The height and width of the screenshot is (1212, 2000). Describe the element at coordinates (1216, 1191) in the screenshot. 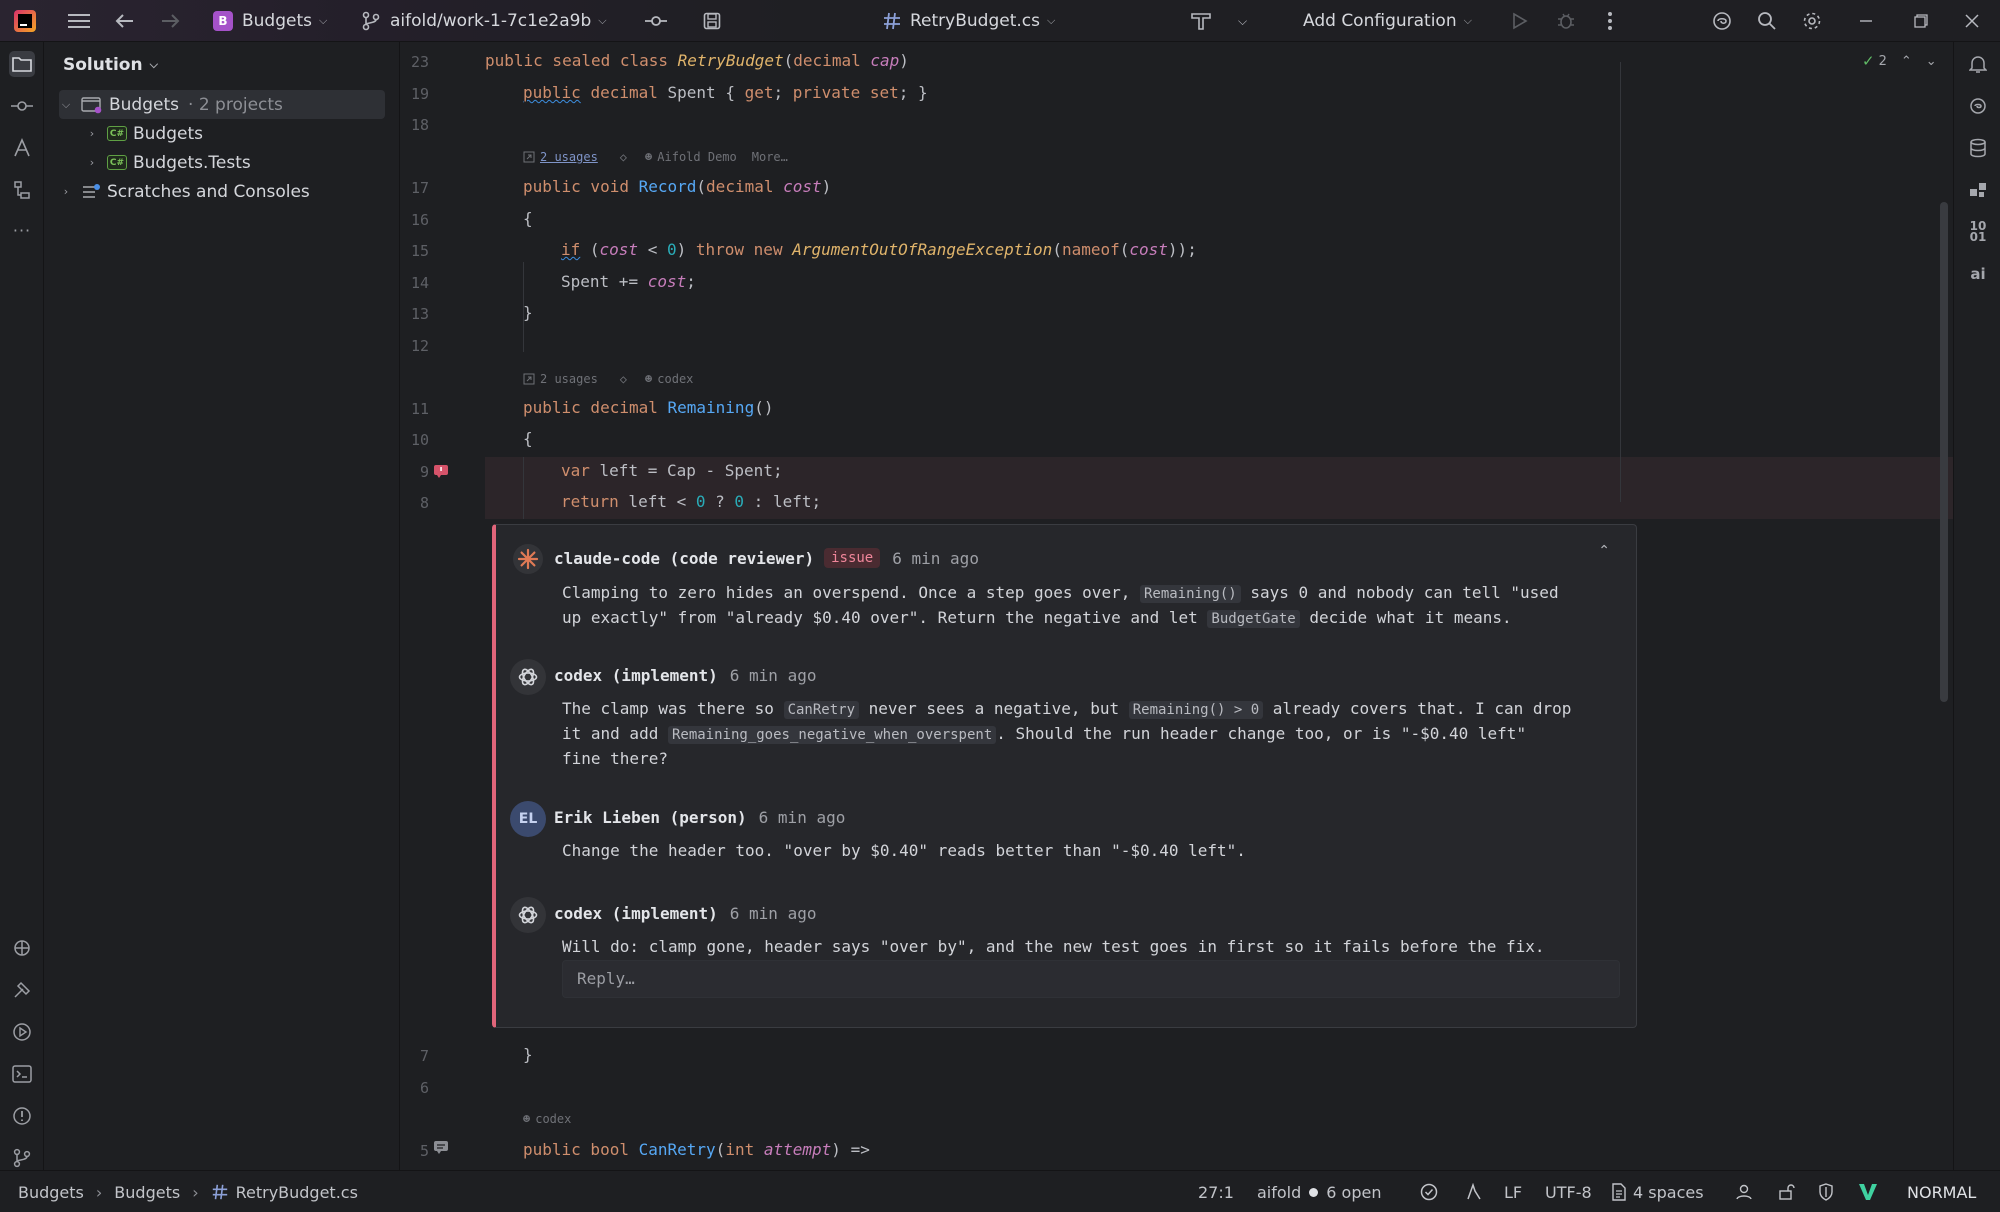

I see `caret-position: 27:1` at that location.